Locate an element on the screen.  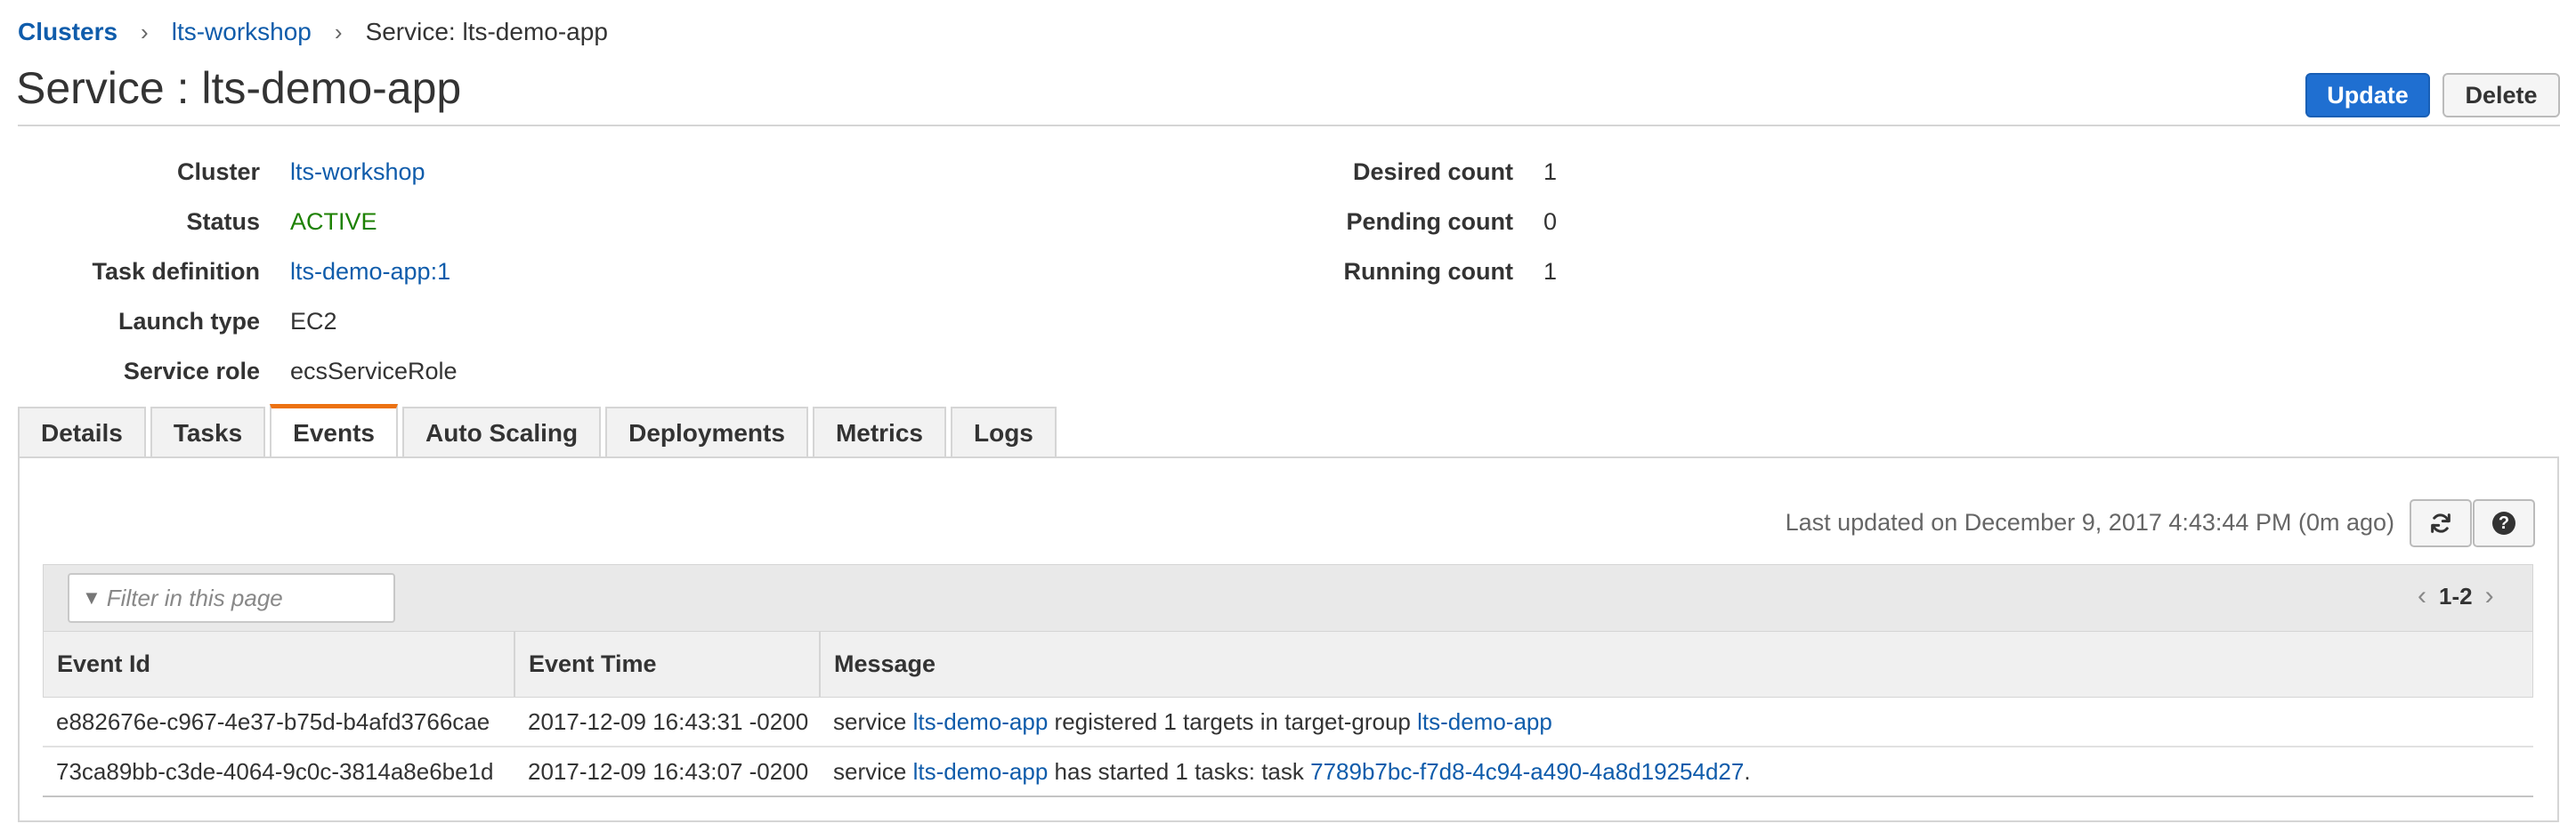
filter-icon: ▼ is located at coordinates (91, 597).